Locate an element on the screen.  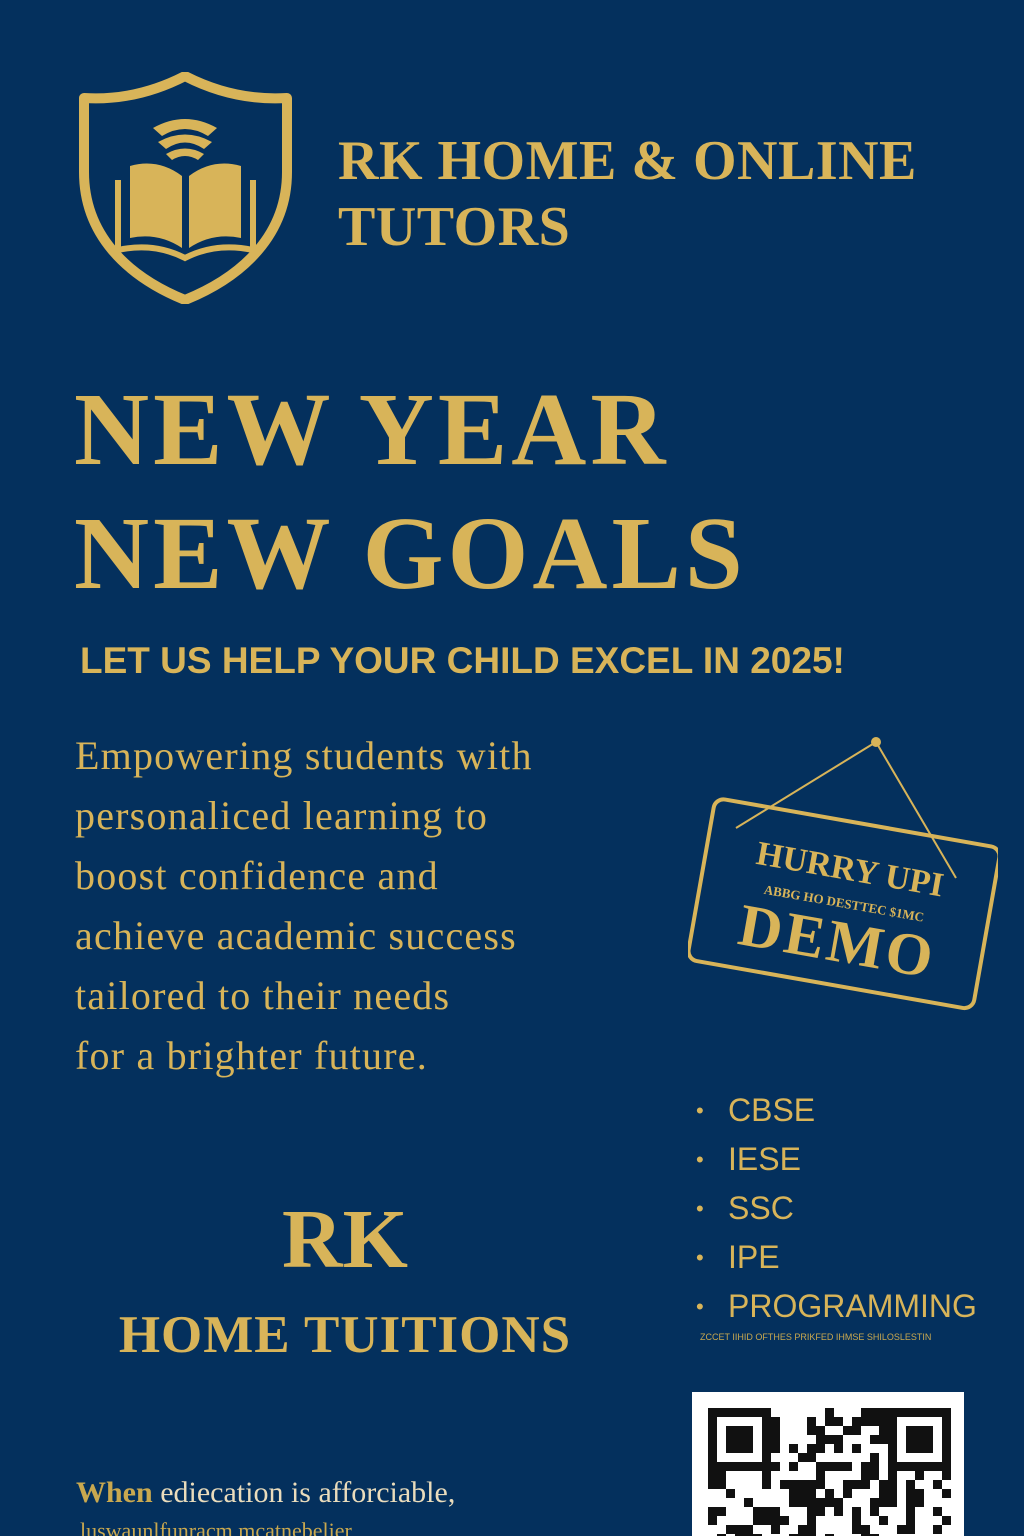
intro-line: Empowering students with is located at coordinates (304, 755).